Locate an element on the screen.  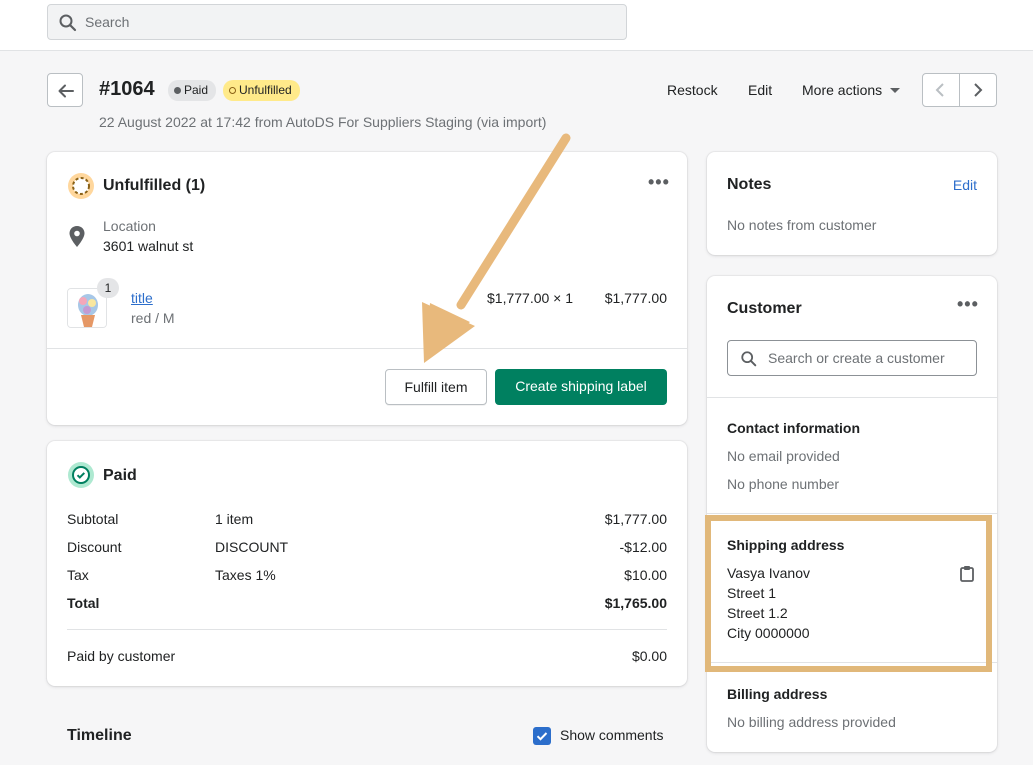
show-comments-label: Show comments is located at coordinates (611, 735).